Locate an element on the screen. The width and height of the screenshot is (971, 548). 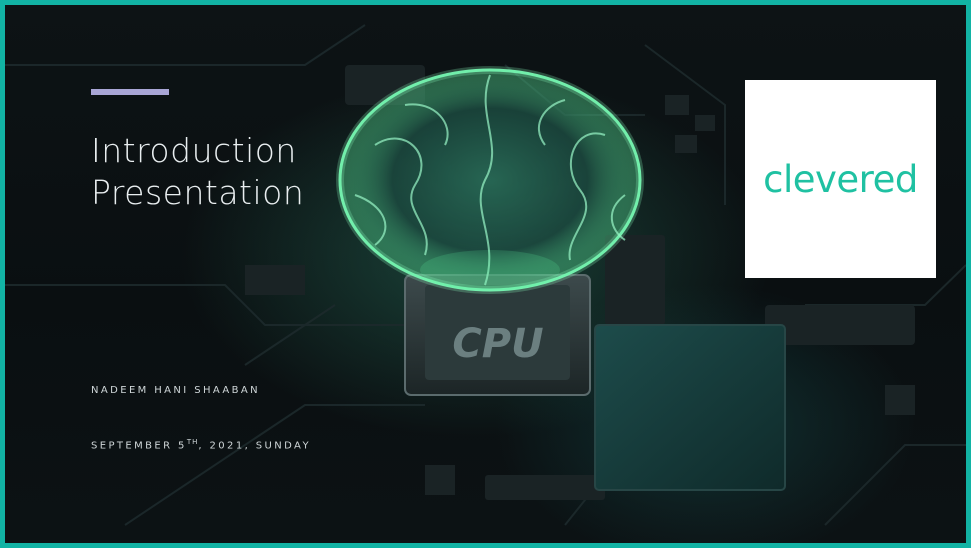
logo-text: clevered is located at coordinates (840, 179).